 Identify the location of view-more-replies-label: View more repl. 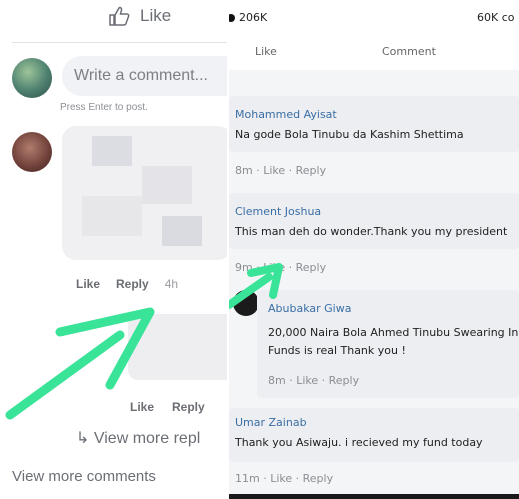
(147, 438).